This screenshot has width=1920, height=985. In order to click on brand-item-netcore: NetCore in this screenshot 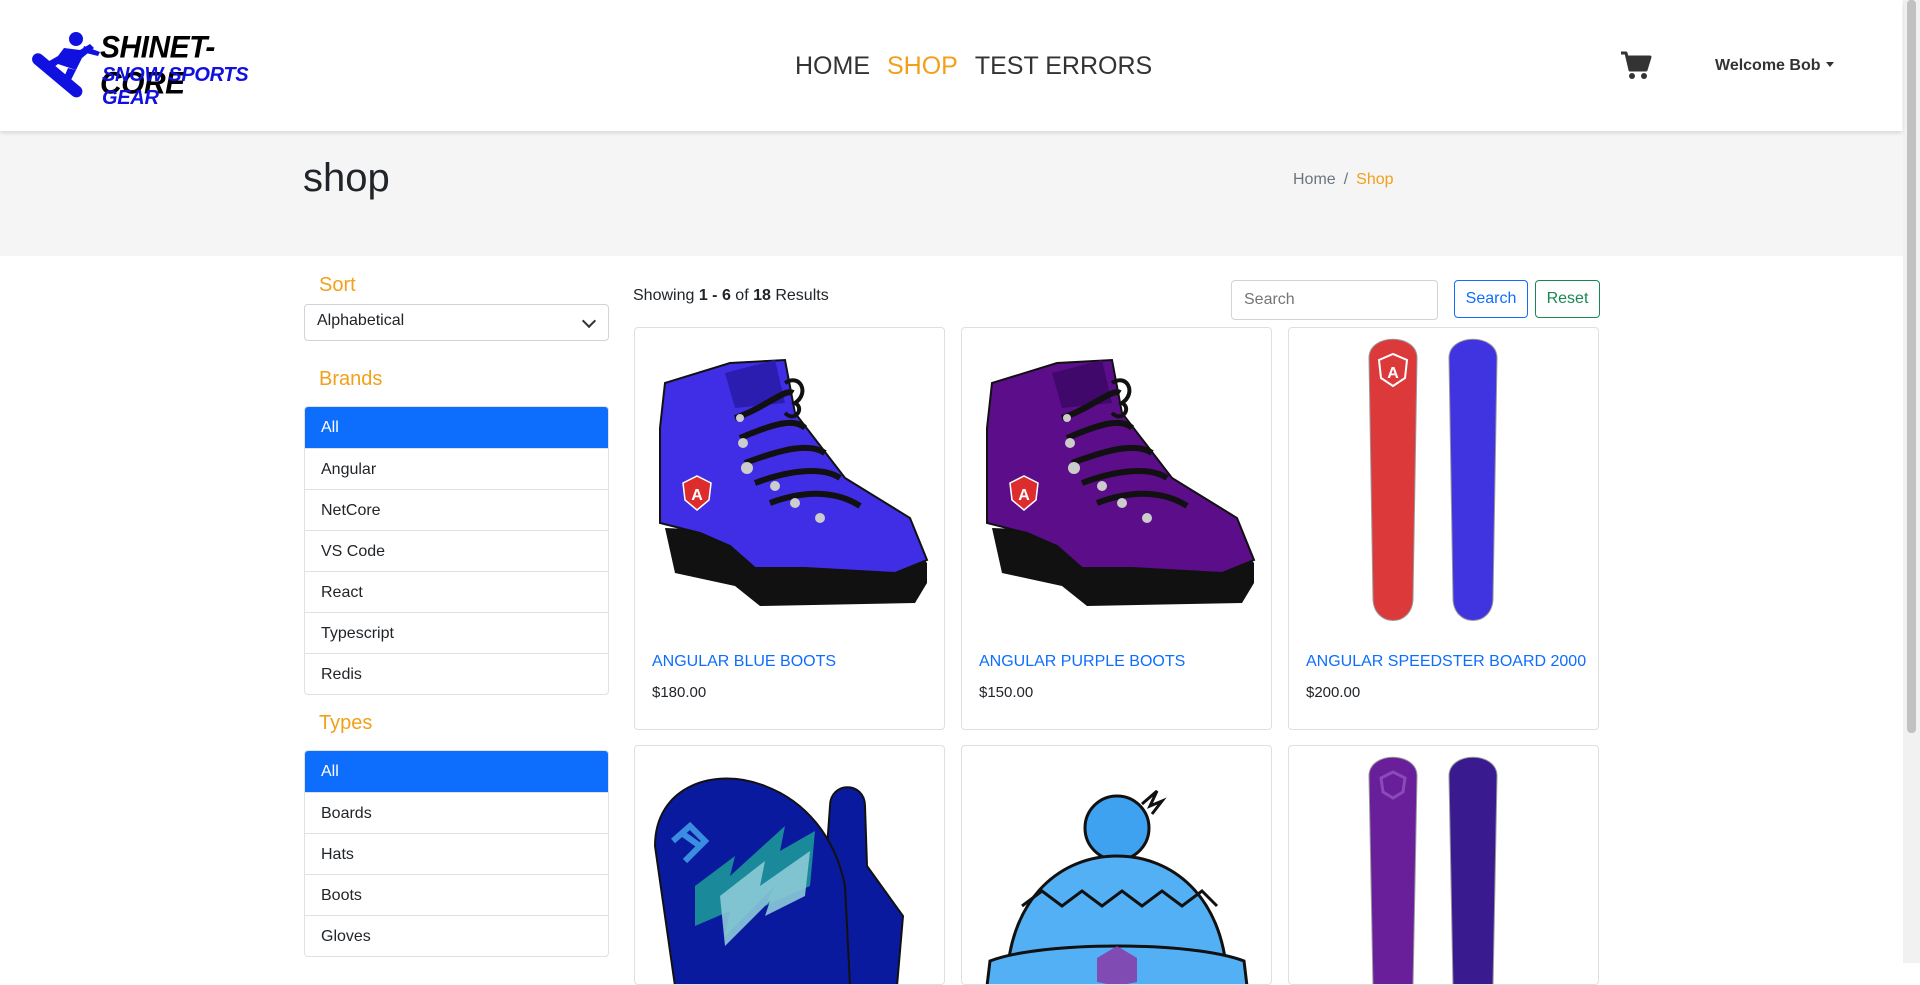, I will do `click(456, 509)`.